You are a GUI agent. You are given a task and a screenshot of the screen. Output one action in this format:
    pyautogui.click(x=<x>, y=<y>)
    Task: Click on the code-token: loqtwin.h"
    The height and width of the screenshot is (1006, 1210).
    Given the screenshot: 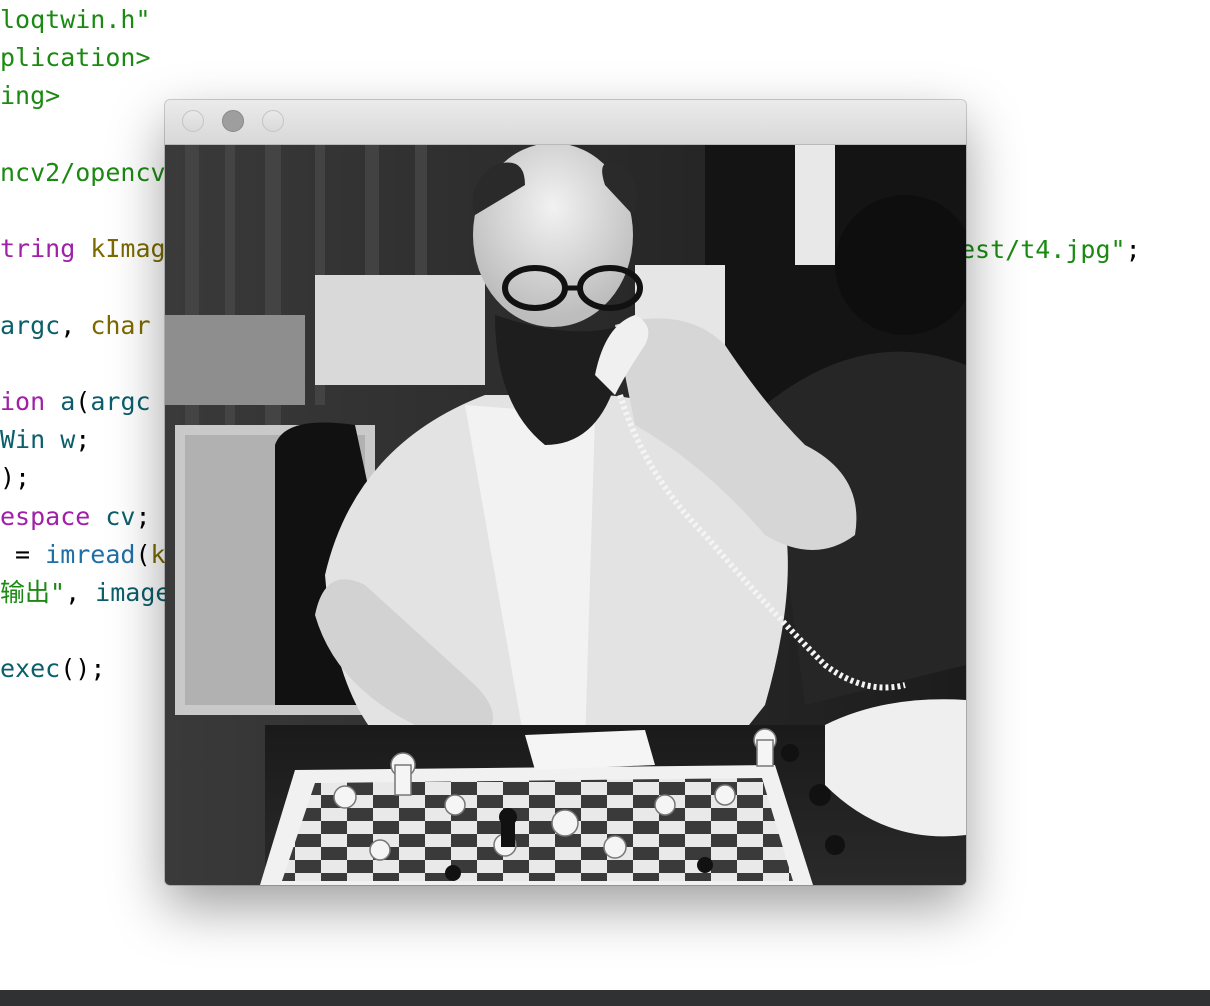 What is the action you would take?
    pyautogui.click(x=75, y=19)
    